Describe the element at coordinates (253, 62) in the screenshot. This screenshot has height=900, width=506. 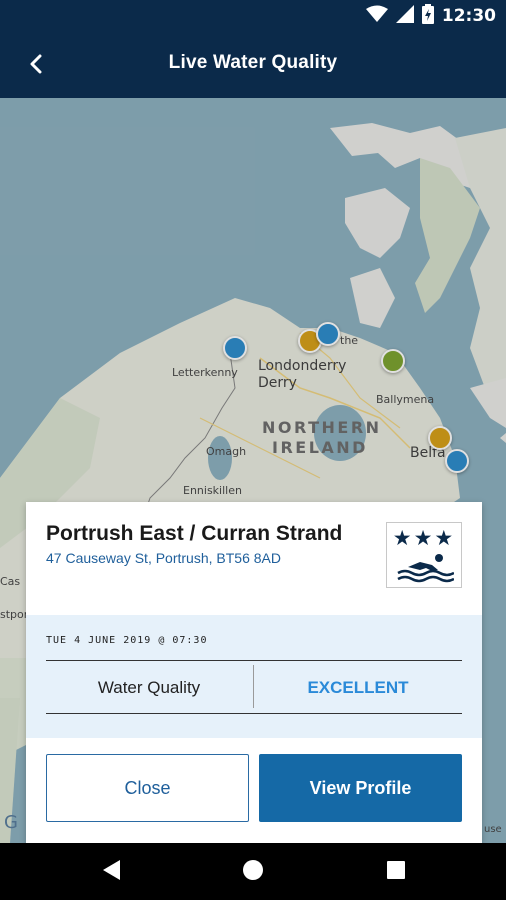
I see `page-title: Live Water Quality` at that location.